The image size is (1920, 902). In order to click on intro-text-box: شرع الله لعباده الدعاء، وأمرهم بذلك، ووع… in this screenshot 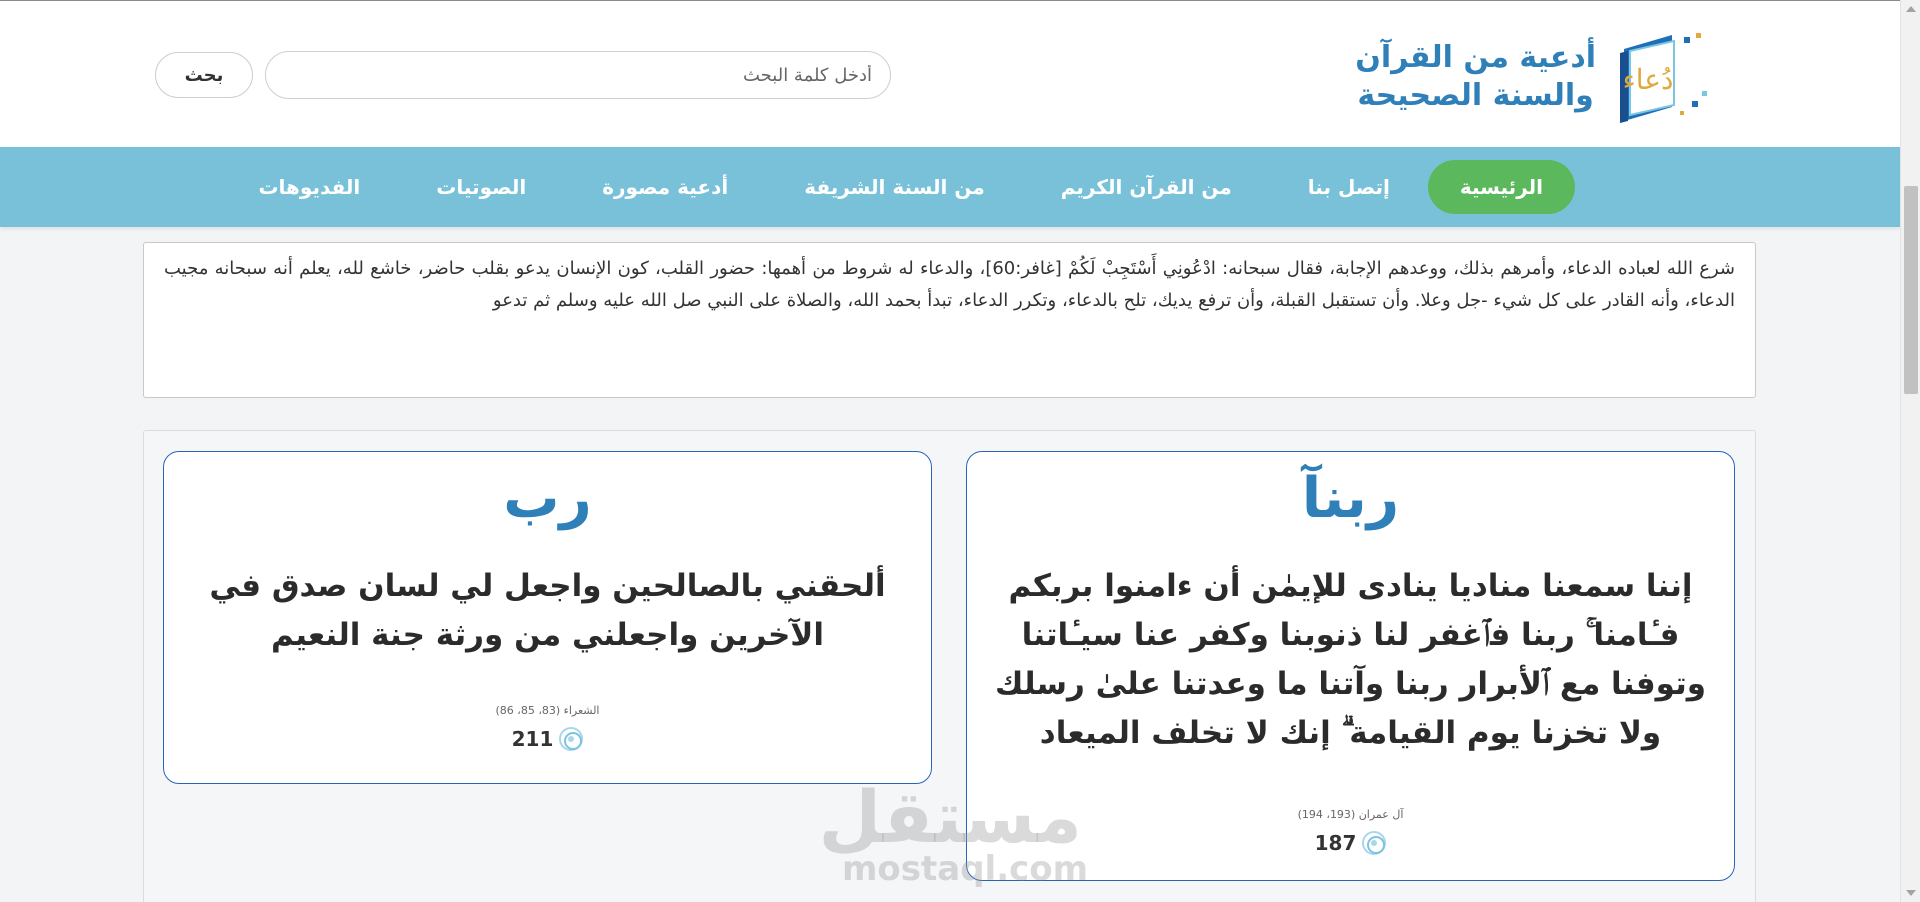, I will do `click(949, 320)`.